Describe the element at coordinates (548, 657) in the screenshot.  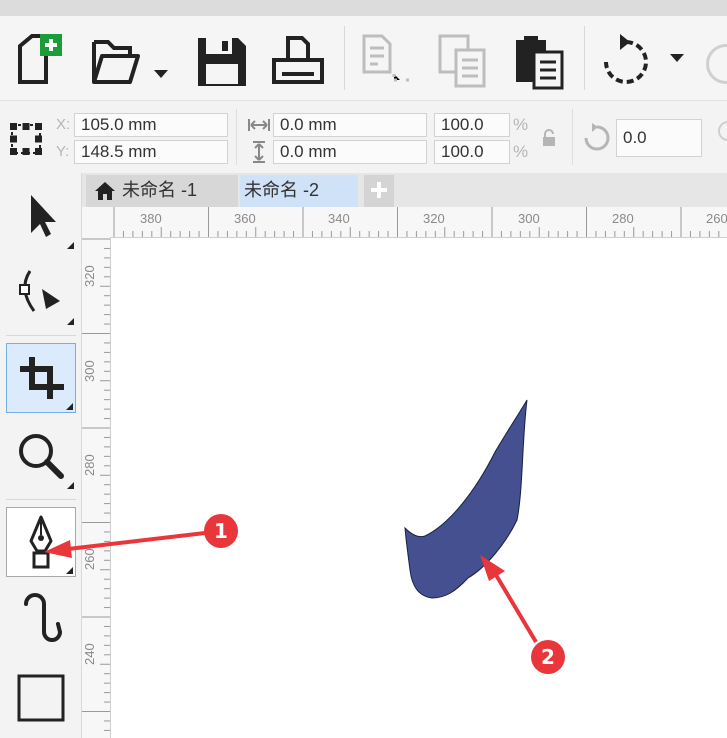
I see `annotation-badge-2: 2` at that location.